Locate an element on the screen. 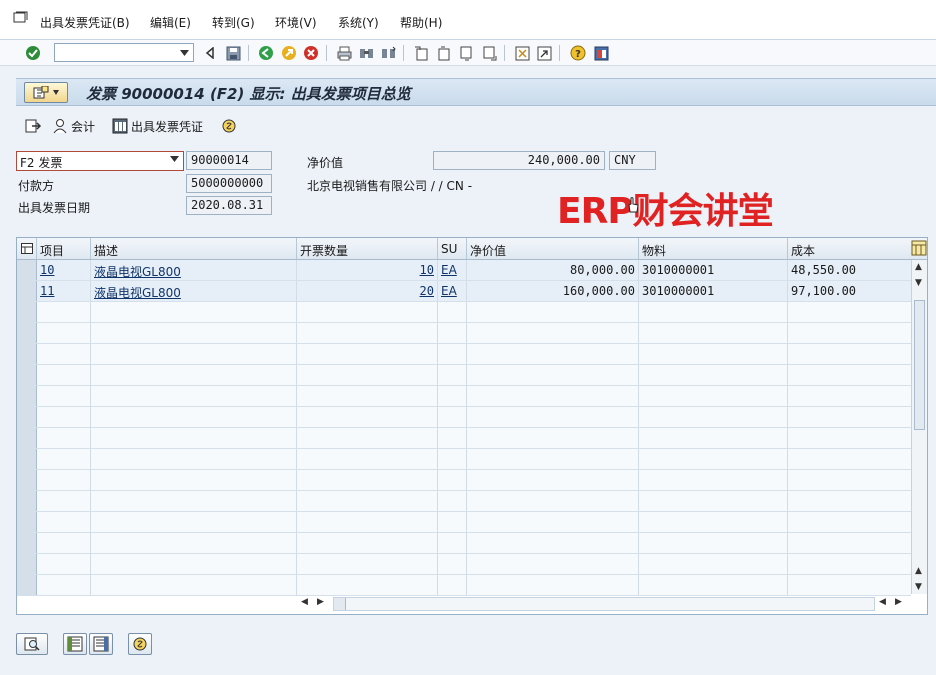 The width and height of the screenshot is (936, 675). col-header-material: 物料 is located at coordinates (713, 248).